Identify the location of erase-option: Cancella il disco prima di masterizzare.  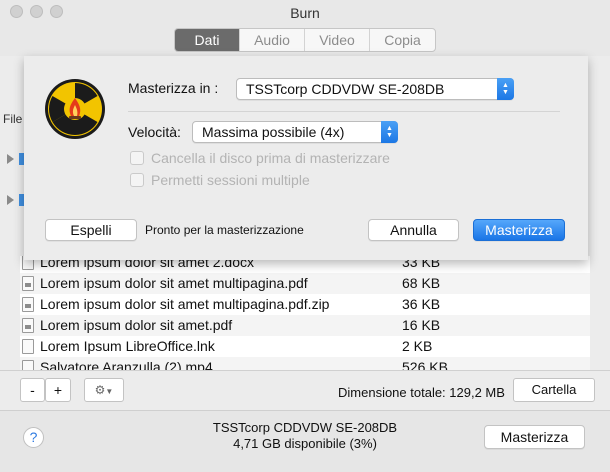
(260, 158).